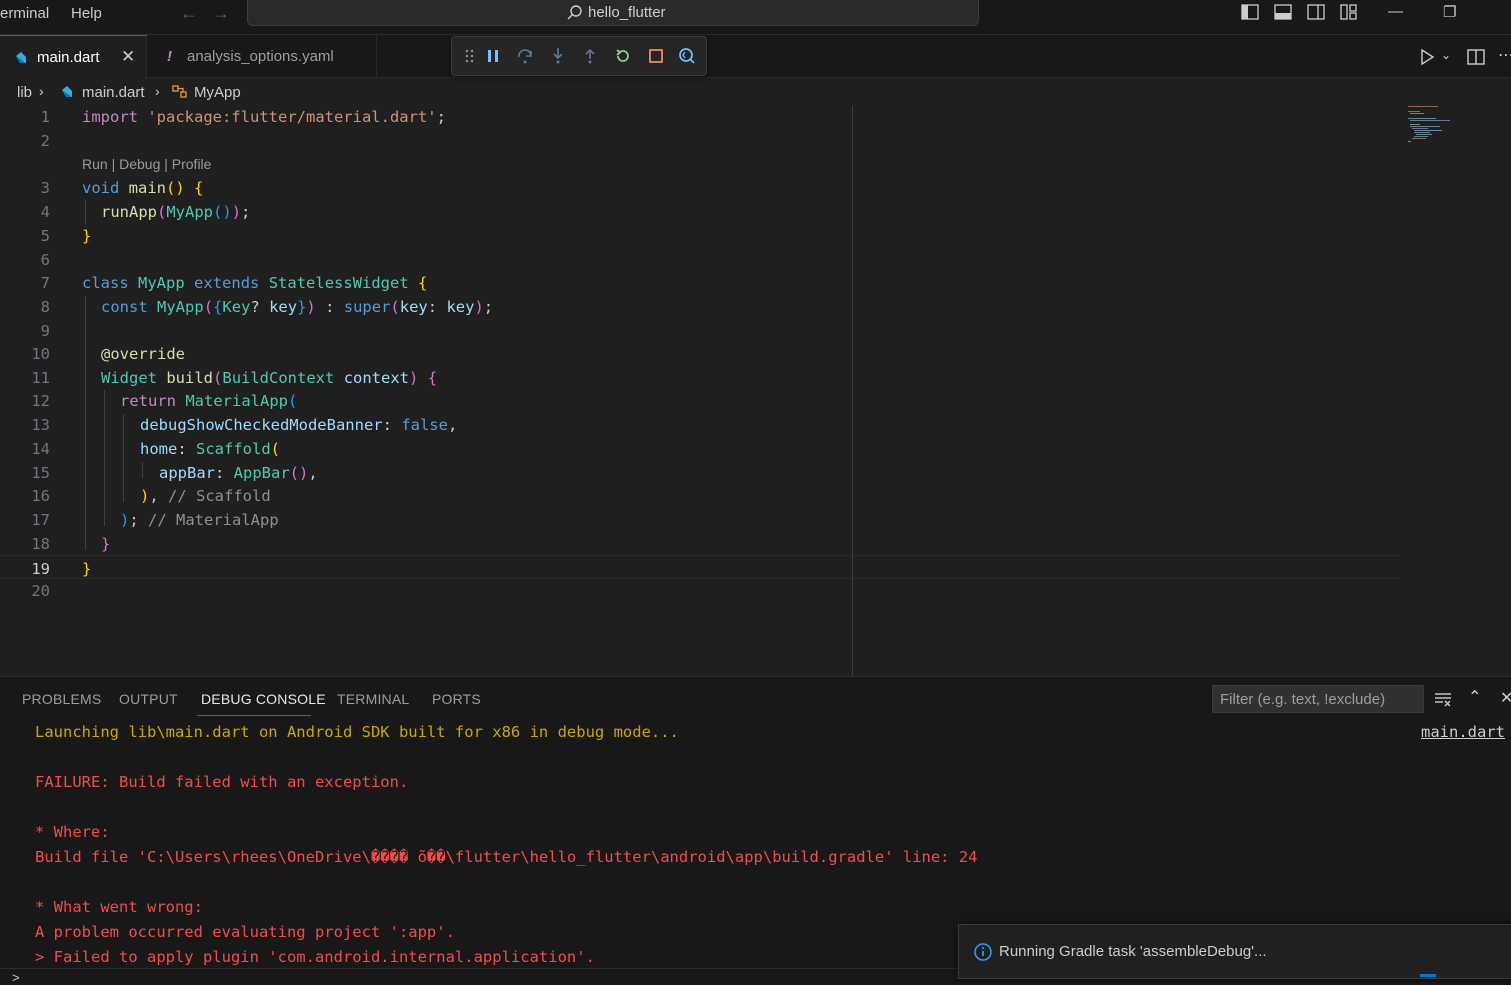 The width and height of the screenshot is (1511, 985). I want to click on line-number: 13, so click(40, 425).